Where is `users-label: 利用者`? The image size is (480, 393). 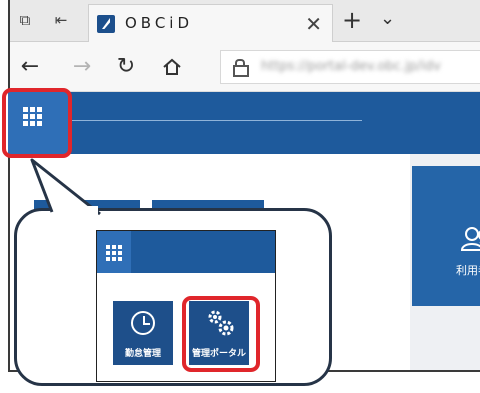 users-label: 利用者 is located at coordinates (468, 270).